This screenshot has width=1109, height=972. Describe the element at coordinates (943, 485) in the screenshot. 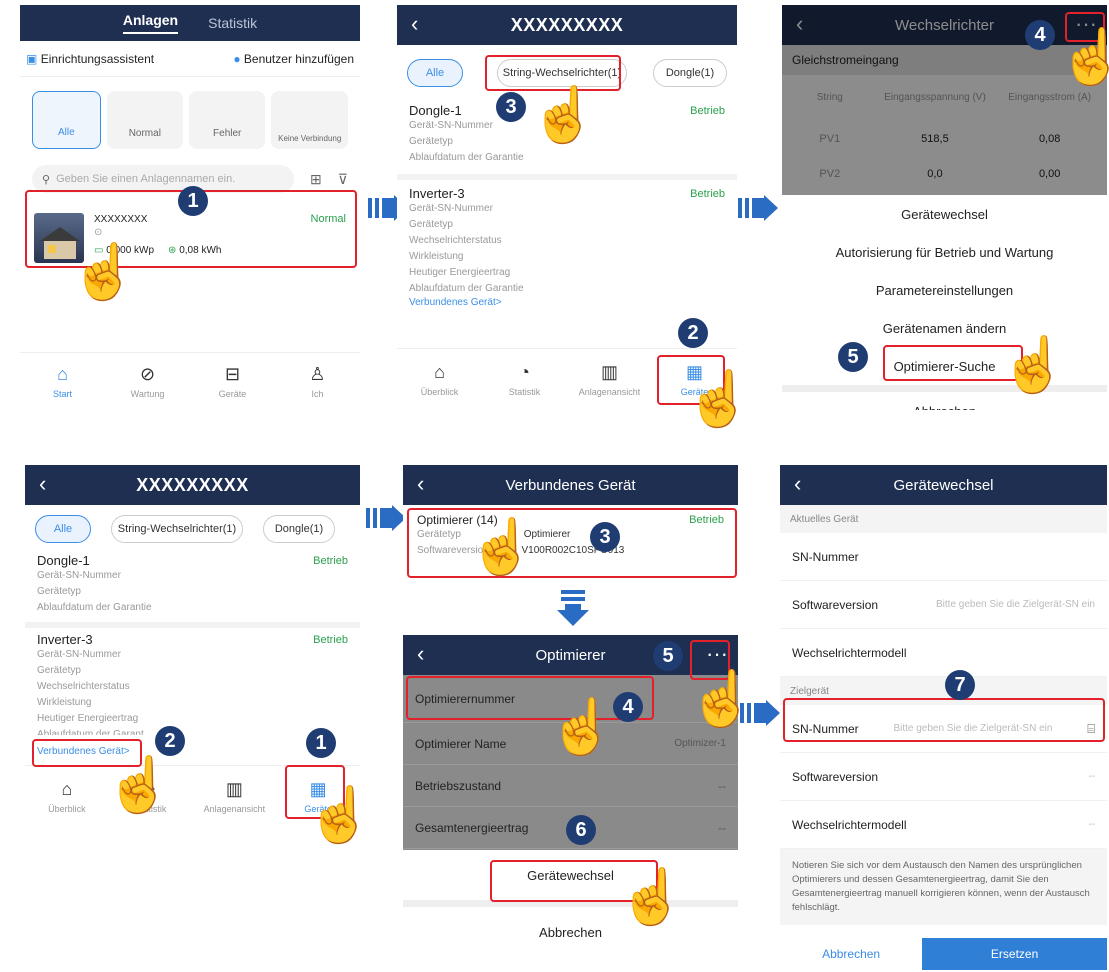

I see `page-title: Gerätewechsel` at that location.